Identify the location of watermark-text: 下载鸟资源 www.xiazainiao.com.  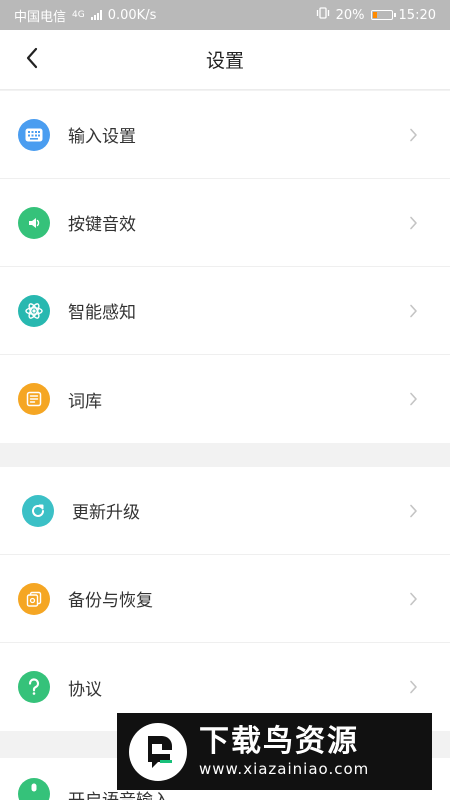
(284, 751).